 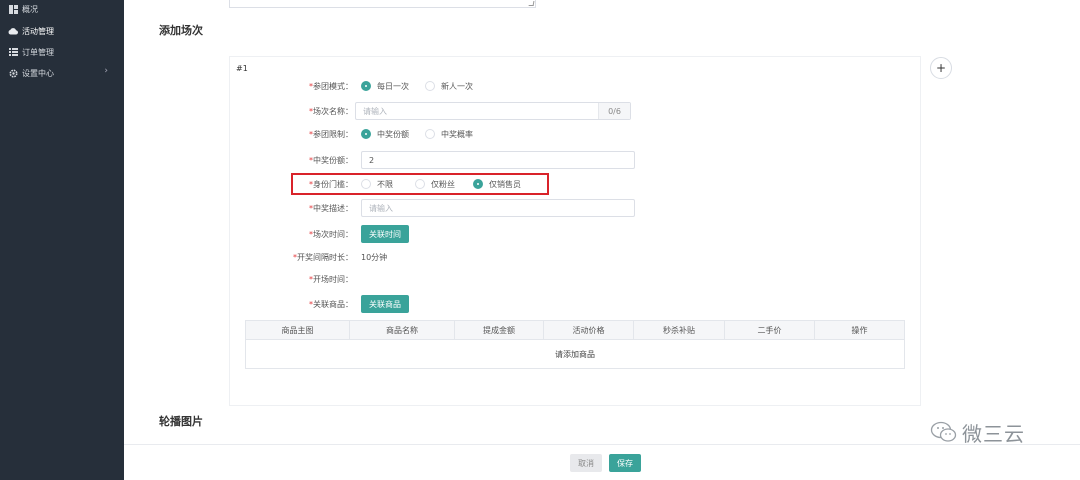 What do you see at coordinates (63, 9) in the screenshot?
I see `sidebar-item-overview: 概况` at bounding box center [63, 9].